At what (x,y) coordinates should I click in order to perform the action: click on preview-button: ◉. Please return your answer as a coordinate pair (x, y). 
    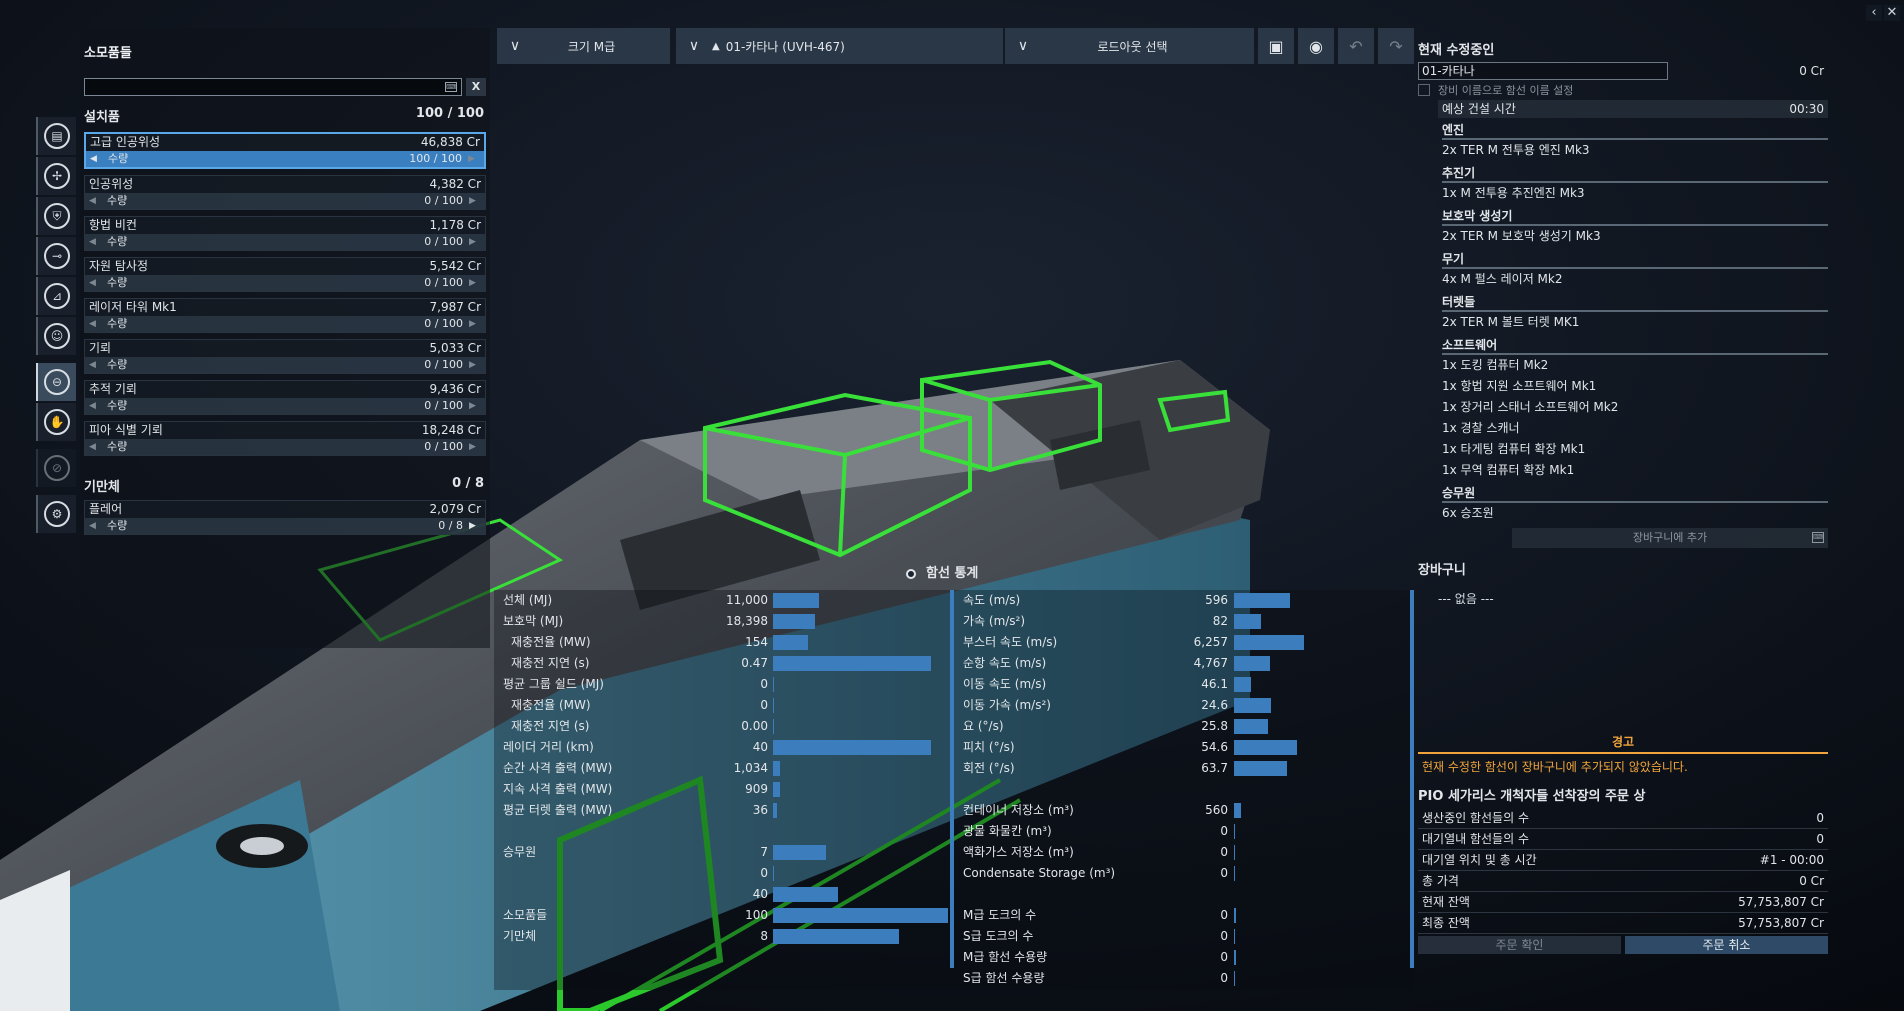
    Looking at the image, I should click on (1316, 46).